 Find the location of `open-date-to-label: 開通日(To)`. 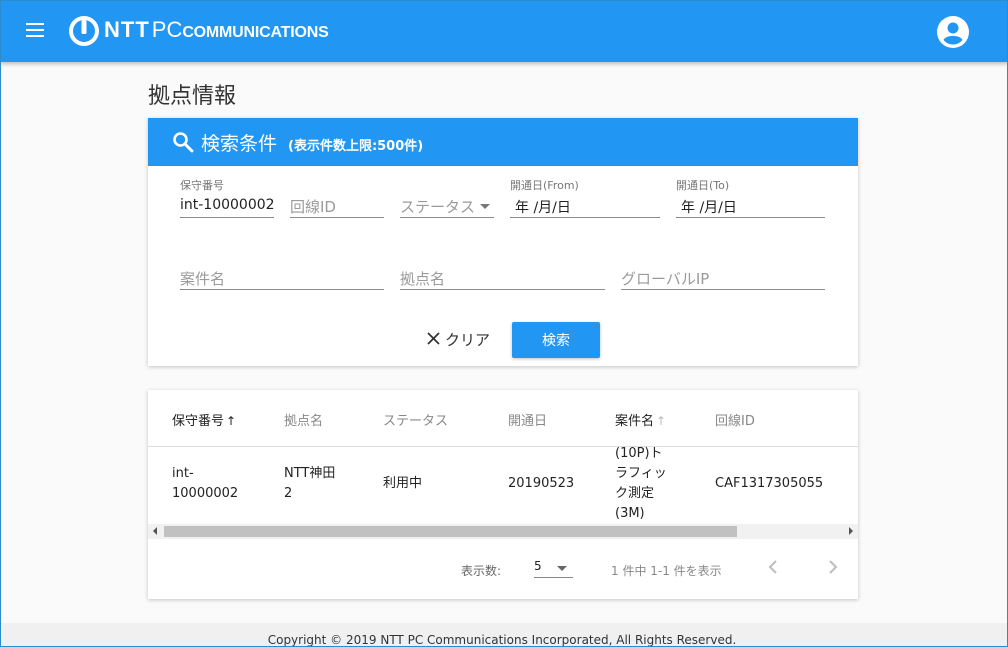

open-date-to-label: 開通日(To) is located at coordinates (703, 185).